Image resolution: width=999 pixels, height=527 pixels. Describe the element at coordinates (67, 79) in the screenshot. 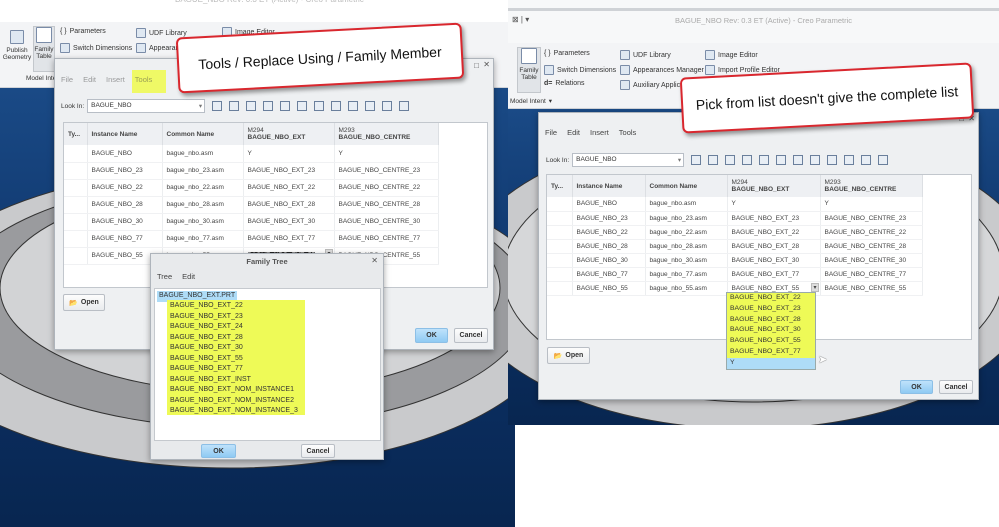

I see `menu-file: File` at that location.